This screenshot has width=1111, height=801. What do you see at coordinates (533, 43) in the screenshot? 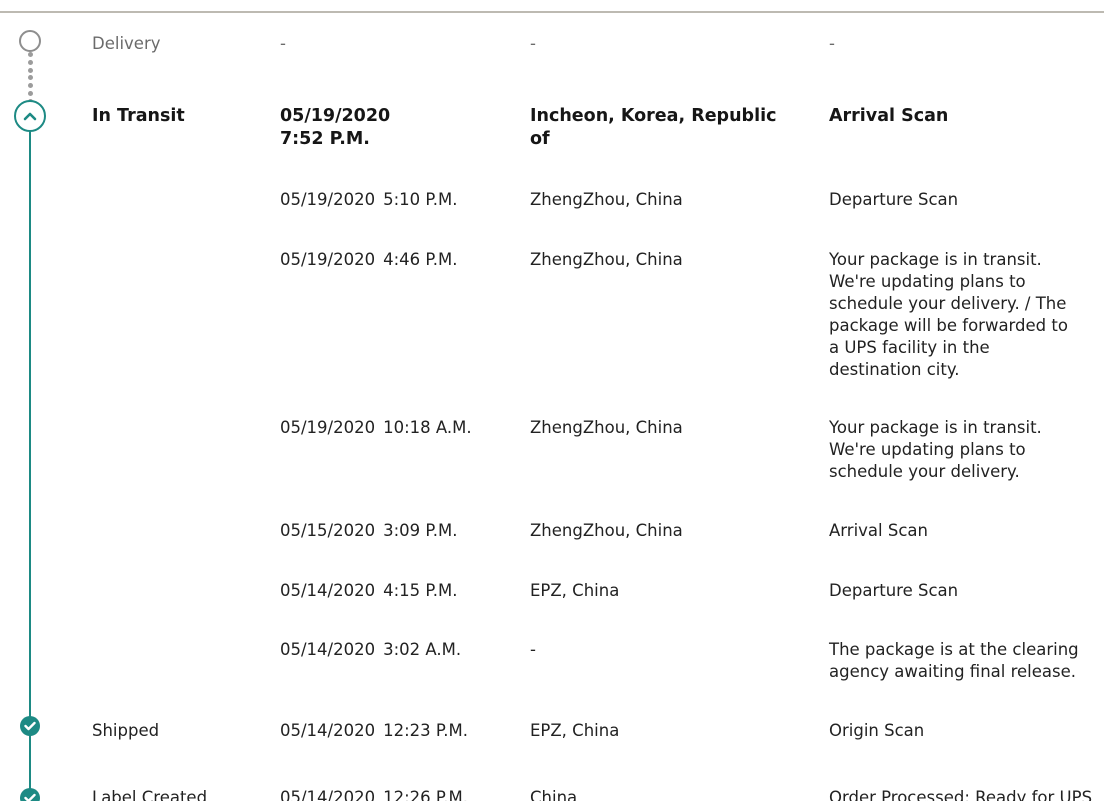
I see `milestone-location: -` at bounding box center [533, 43].